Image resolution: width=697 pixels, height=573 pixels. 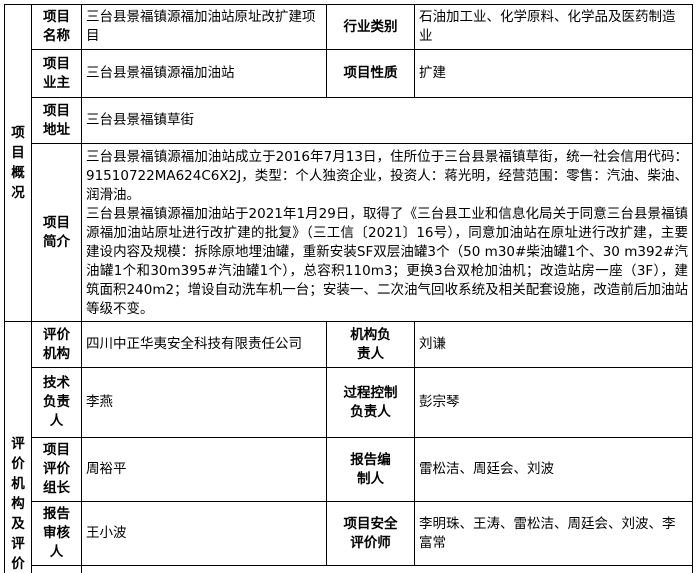 What do you see at coordinates (57, 233) in the screenshot?
I see `label-project-intro: 项目简介` at bounding box center [57, 233].